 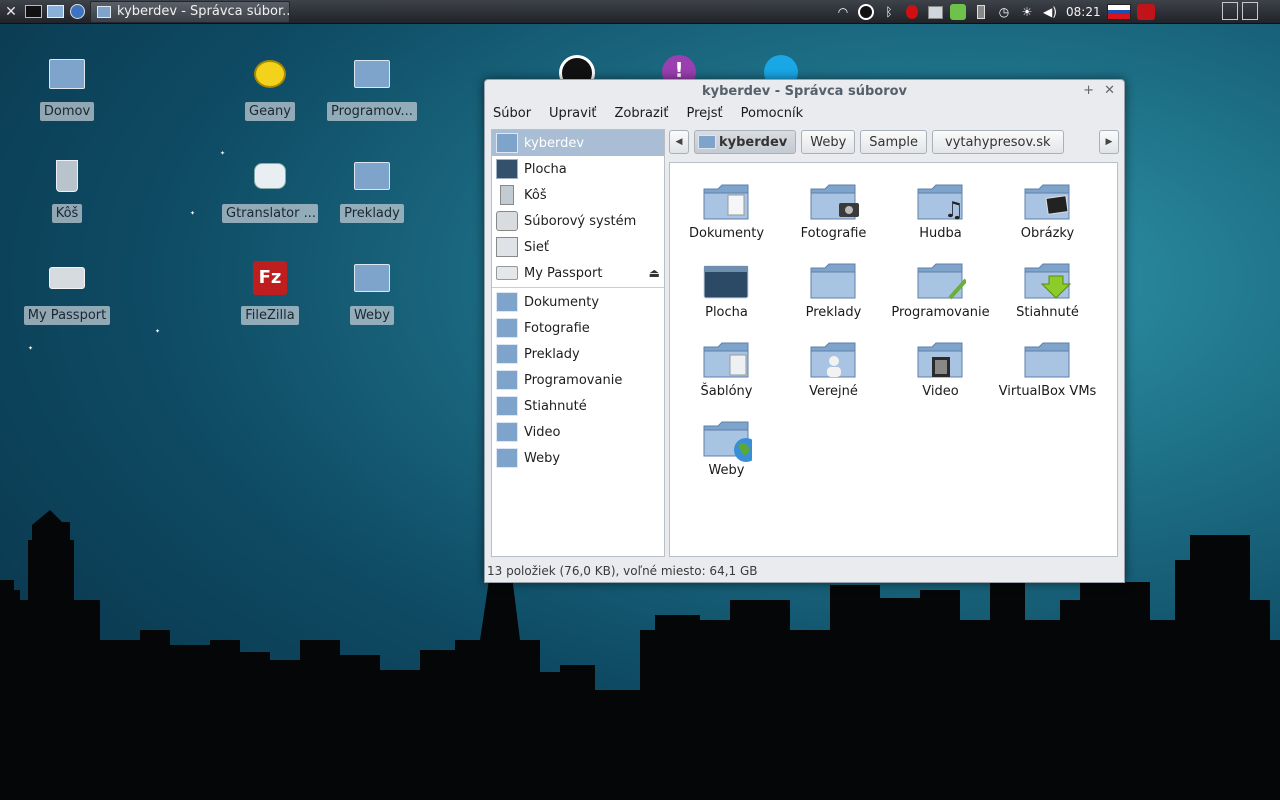 I want to click on file-item: Verejné, so click(x=833, y=367).